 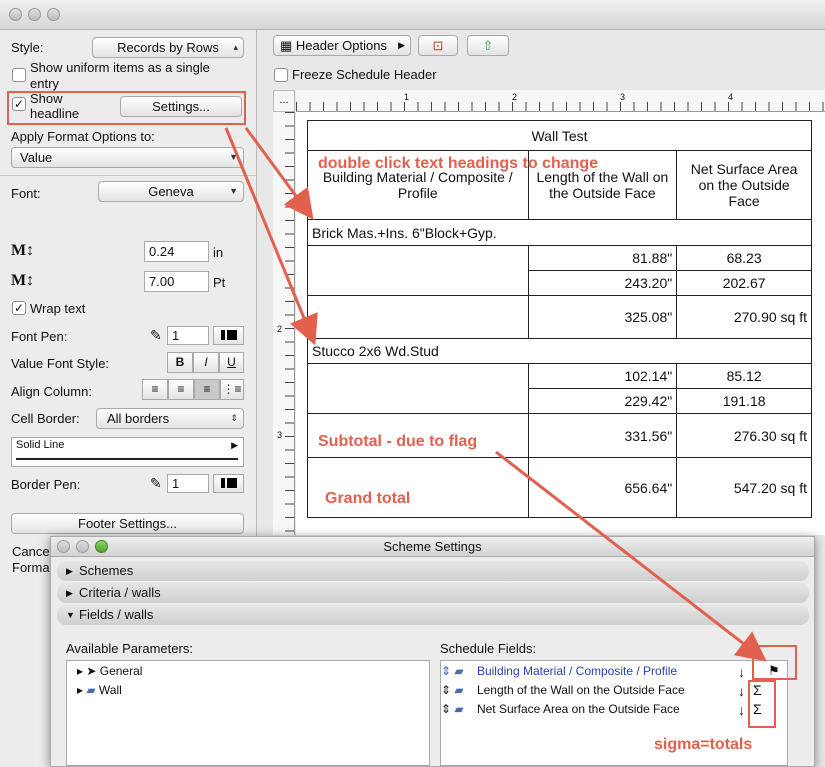 I want to click on section-label: Fields / walls, so click(x=116, y=614).